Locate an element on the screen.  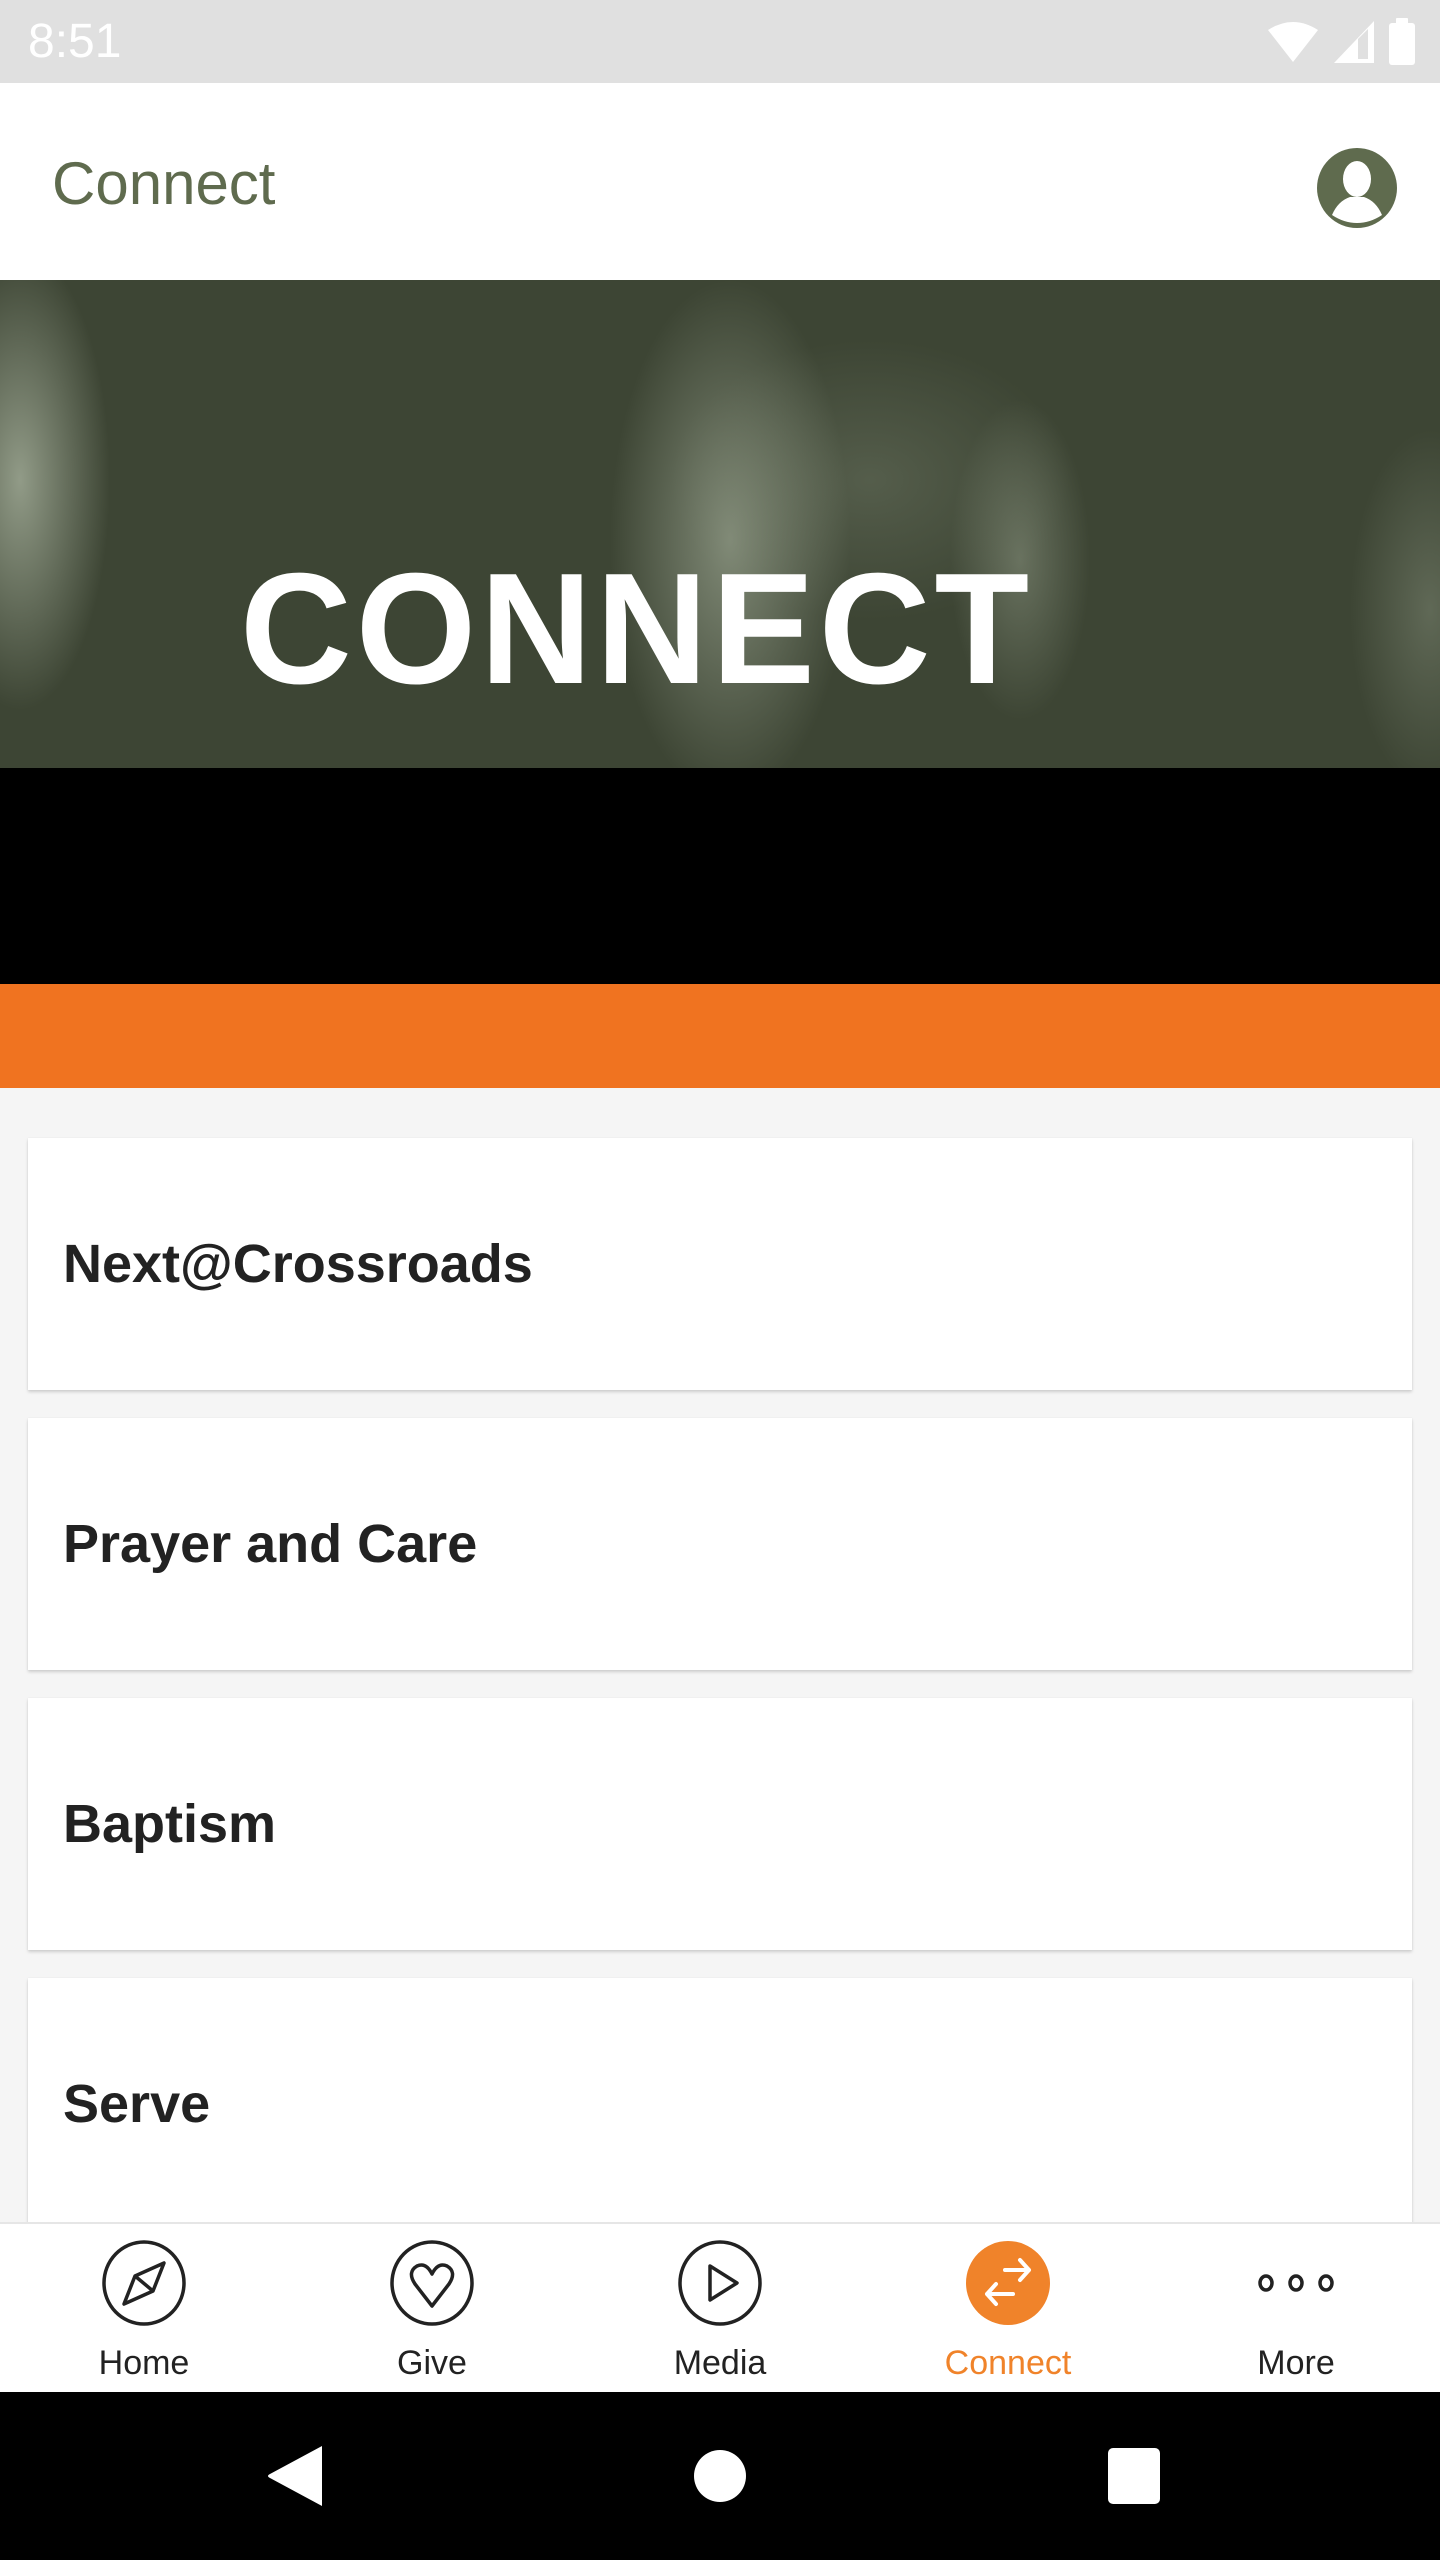
nav-label: Home is located at coordinates (144, 2363).